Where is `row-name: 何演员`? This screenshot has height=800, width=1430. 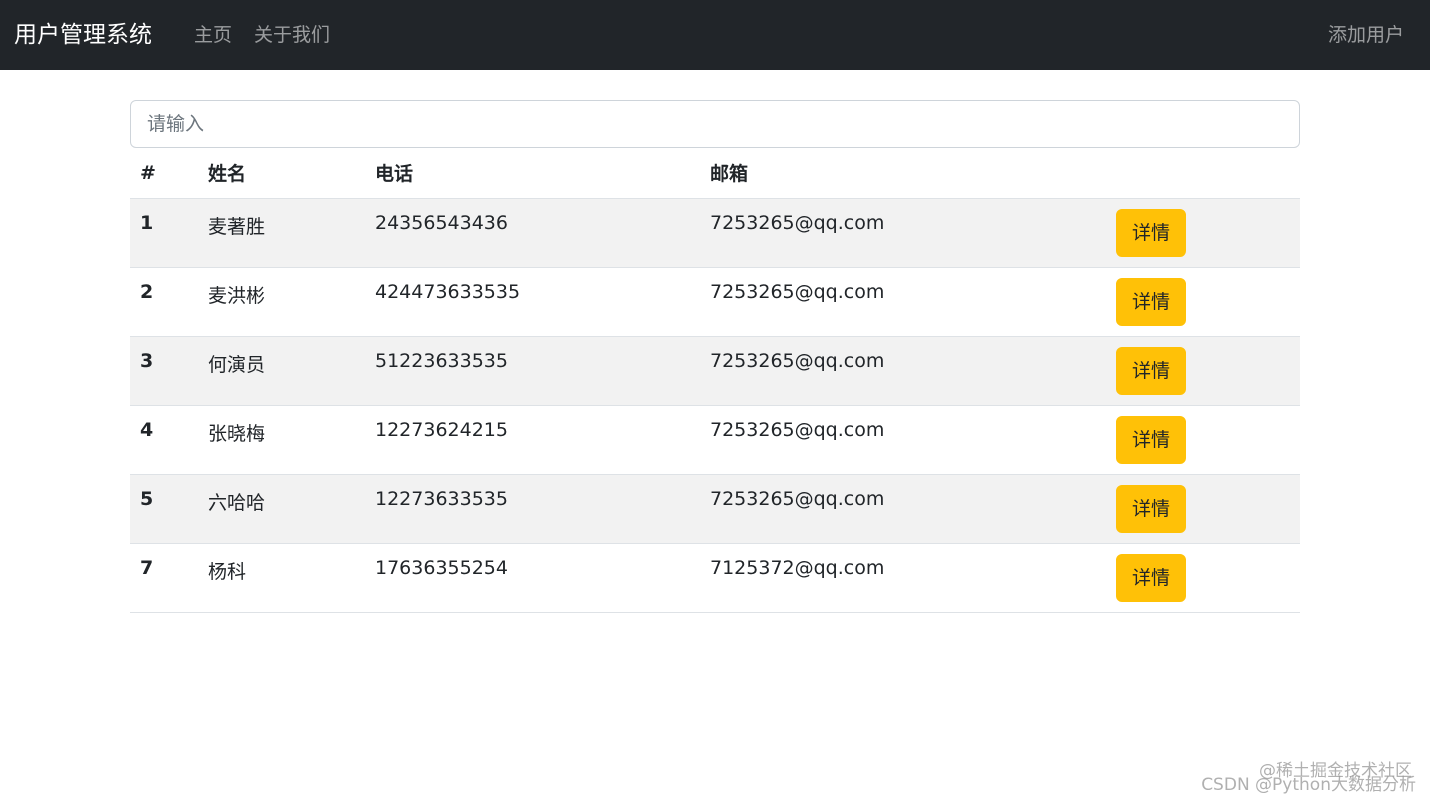 row-name: 何演员 is located at coordinates (281, 371).